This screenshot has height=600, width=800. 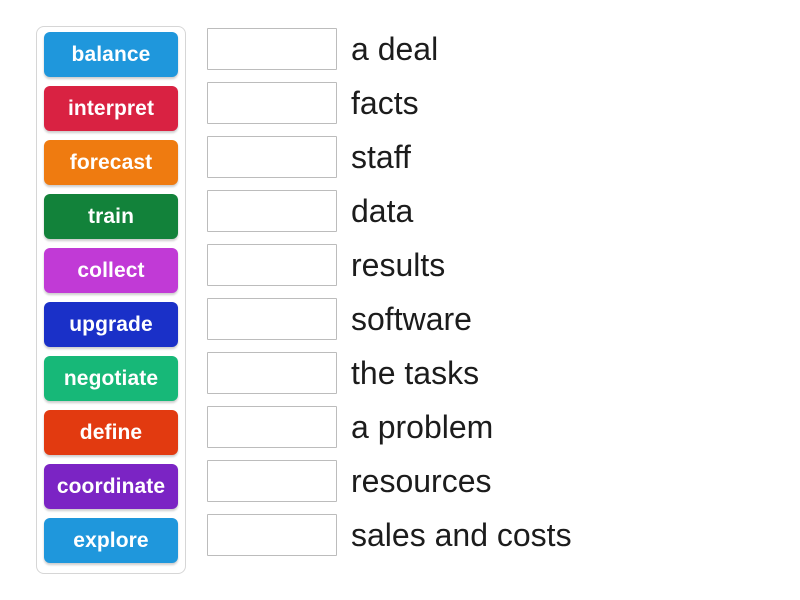 What do you see at coordinates (497, 49) in the screenshot?
I see `answer-row: a deal` at bounding box center [497, 49].